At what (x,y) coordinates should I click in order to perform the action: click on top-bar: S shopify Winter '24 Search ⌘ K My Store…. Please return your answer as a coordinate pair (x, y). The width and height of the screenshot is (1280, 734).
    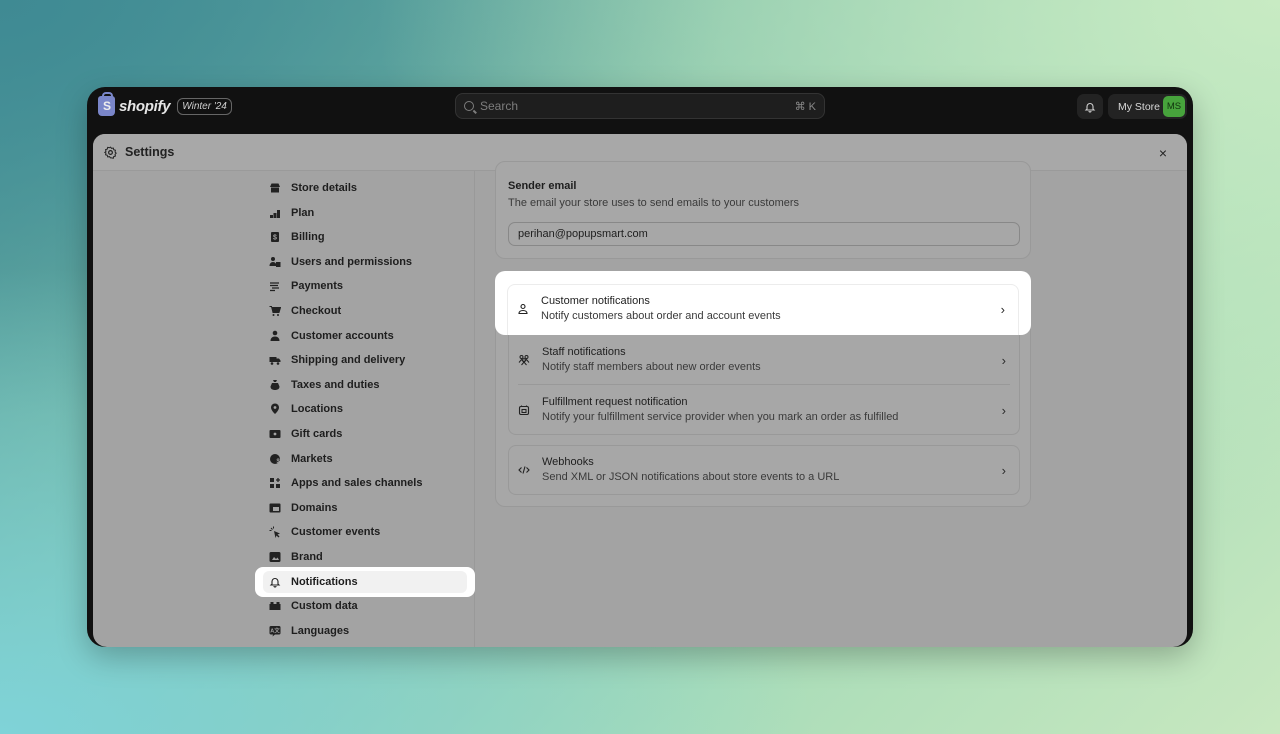
    Looking at the image, I should click on (640, 107).